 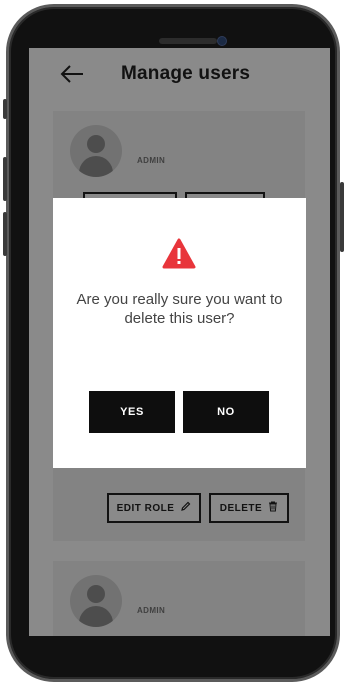 What do you see at coordinates (226, 412) in the screenshot?
I see `no-button: NO` at bounding box center [226, 412].